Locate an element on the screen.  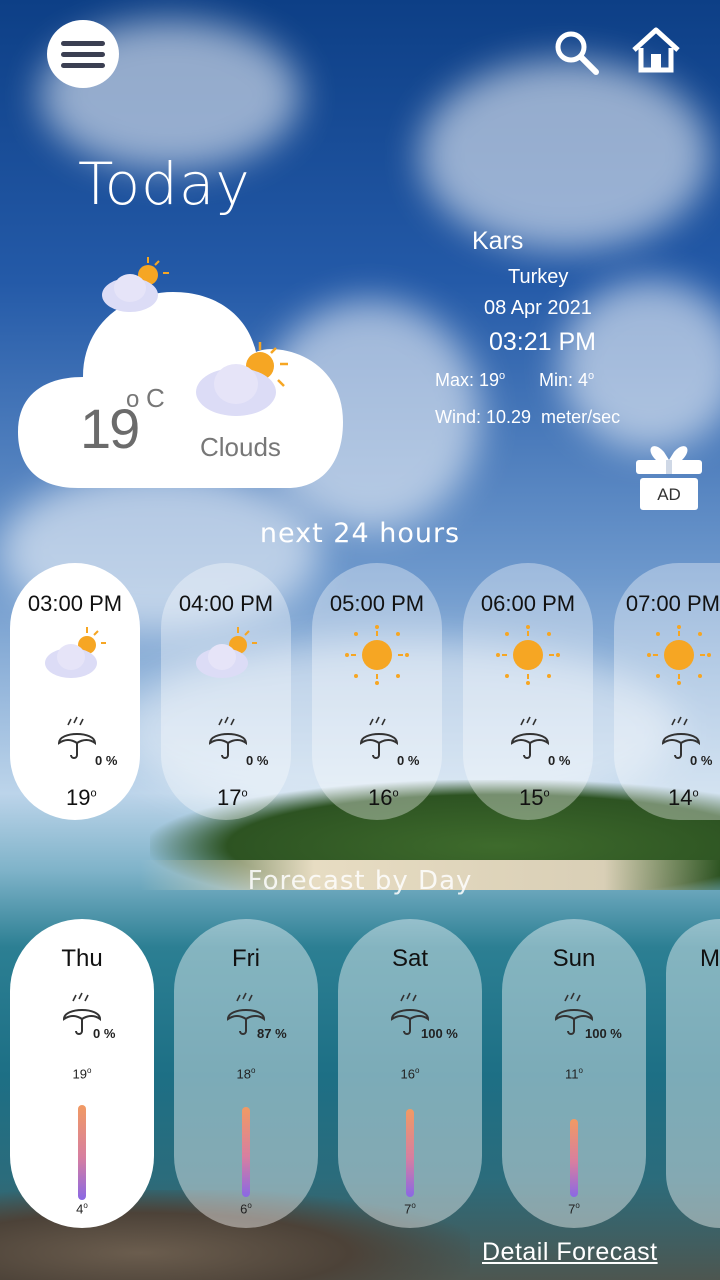
wind-text: Wind: 10.29 meter/sec is located at coordinates (528, 417).